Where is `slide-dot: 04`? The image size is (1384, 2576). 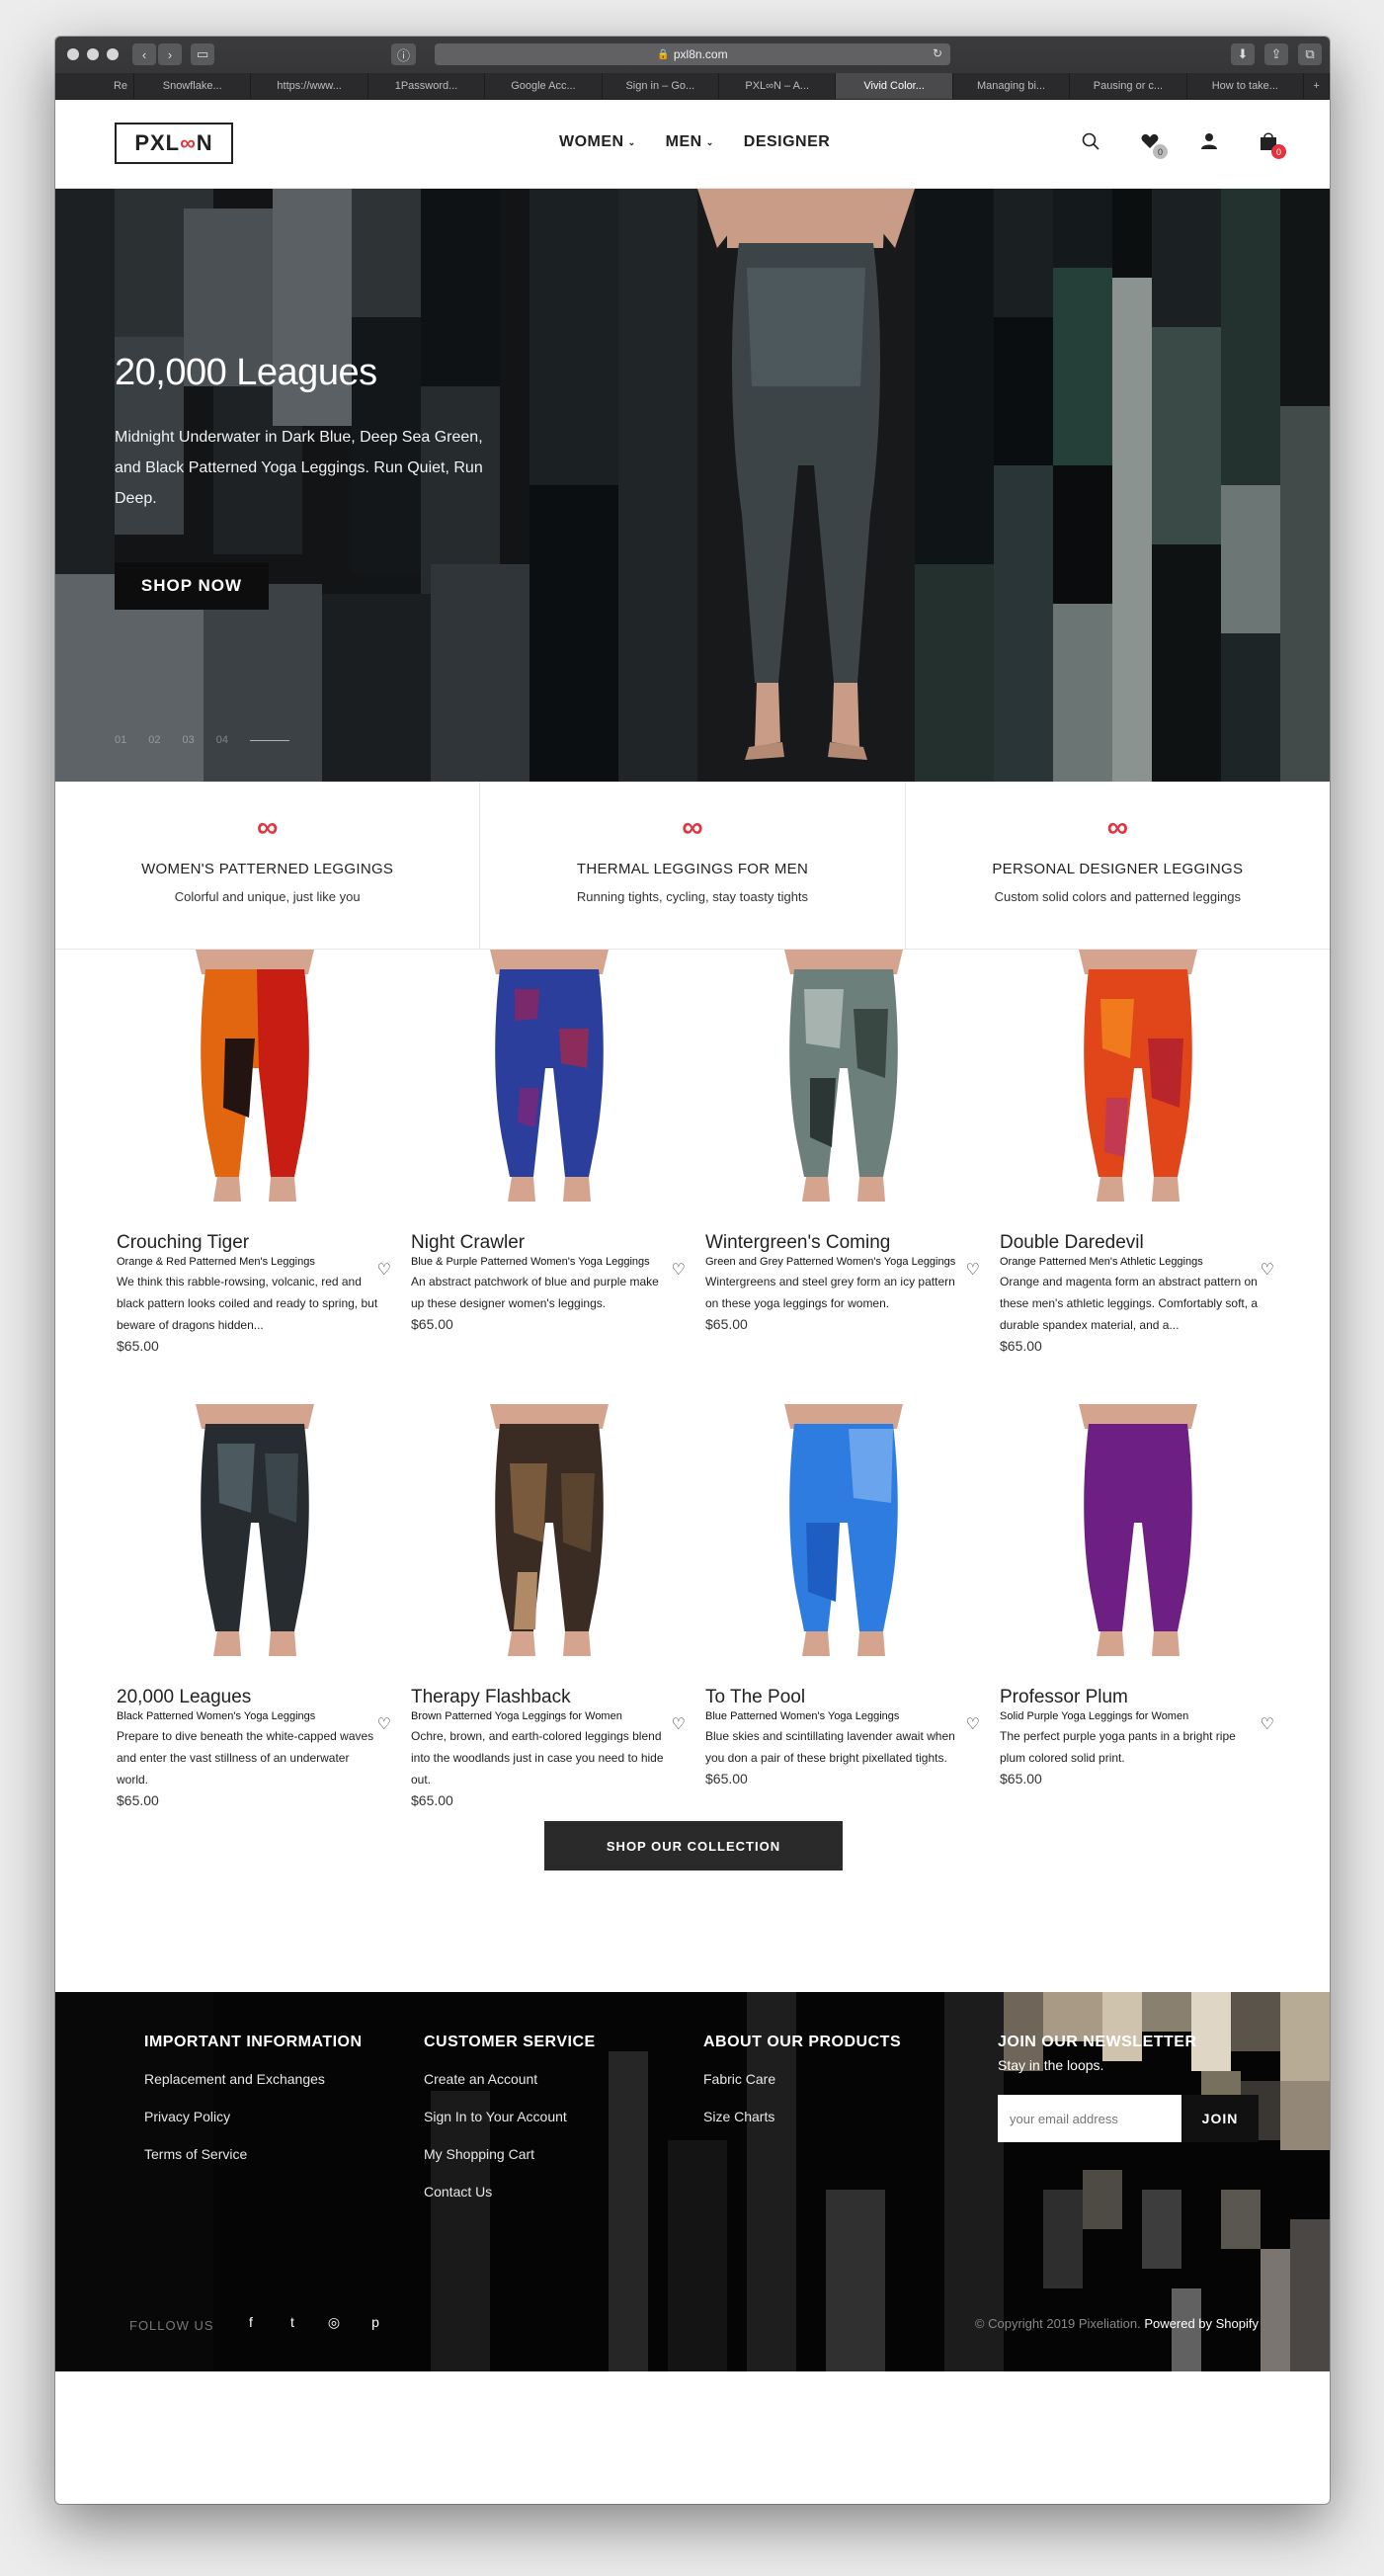
slide-dot: 04 is located at coordinates (222, 740).